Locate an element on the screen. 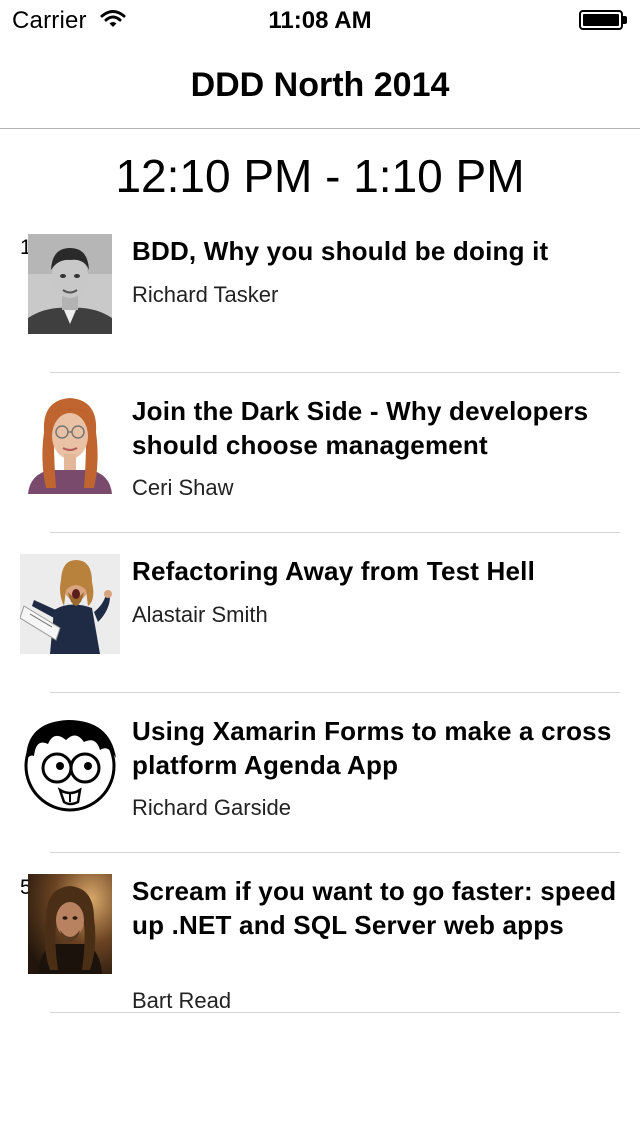  navigation-bar: DDD North 2014 is located at coordinates (320, 84).